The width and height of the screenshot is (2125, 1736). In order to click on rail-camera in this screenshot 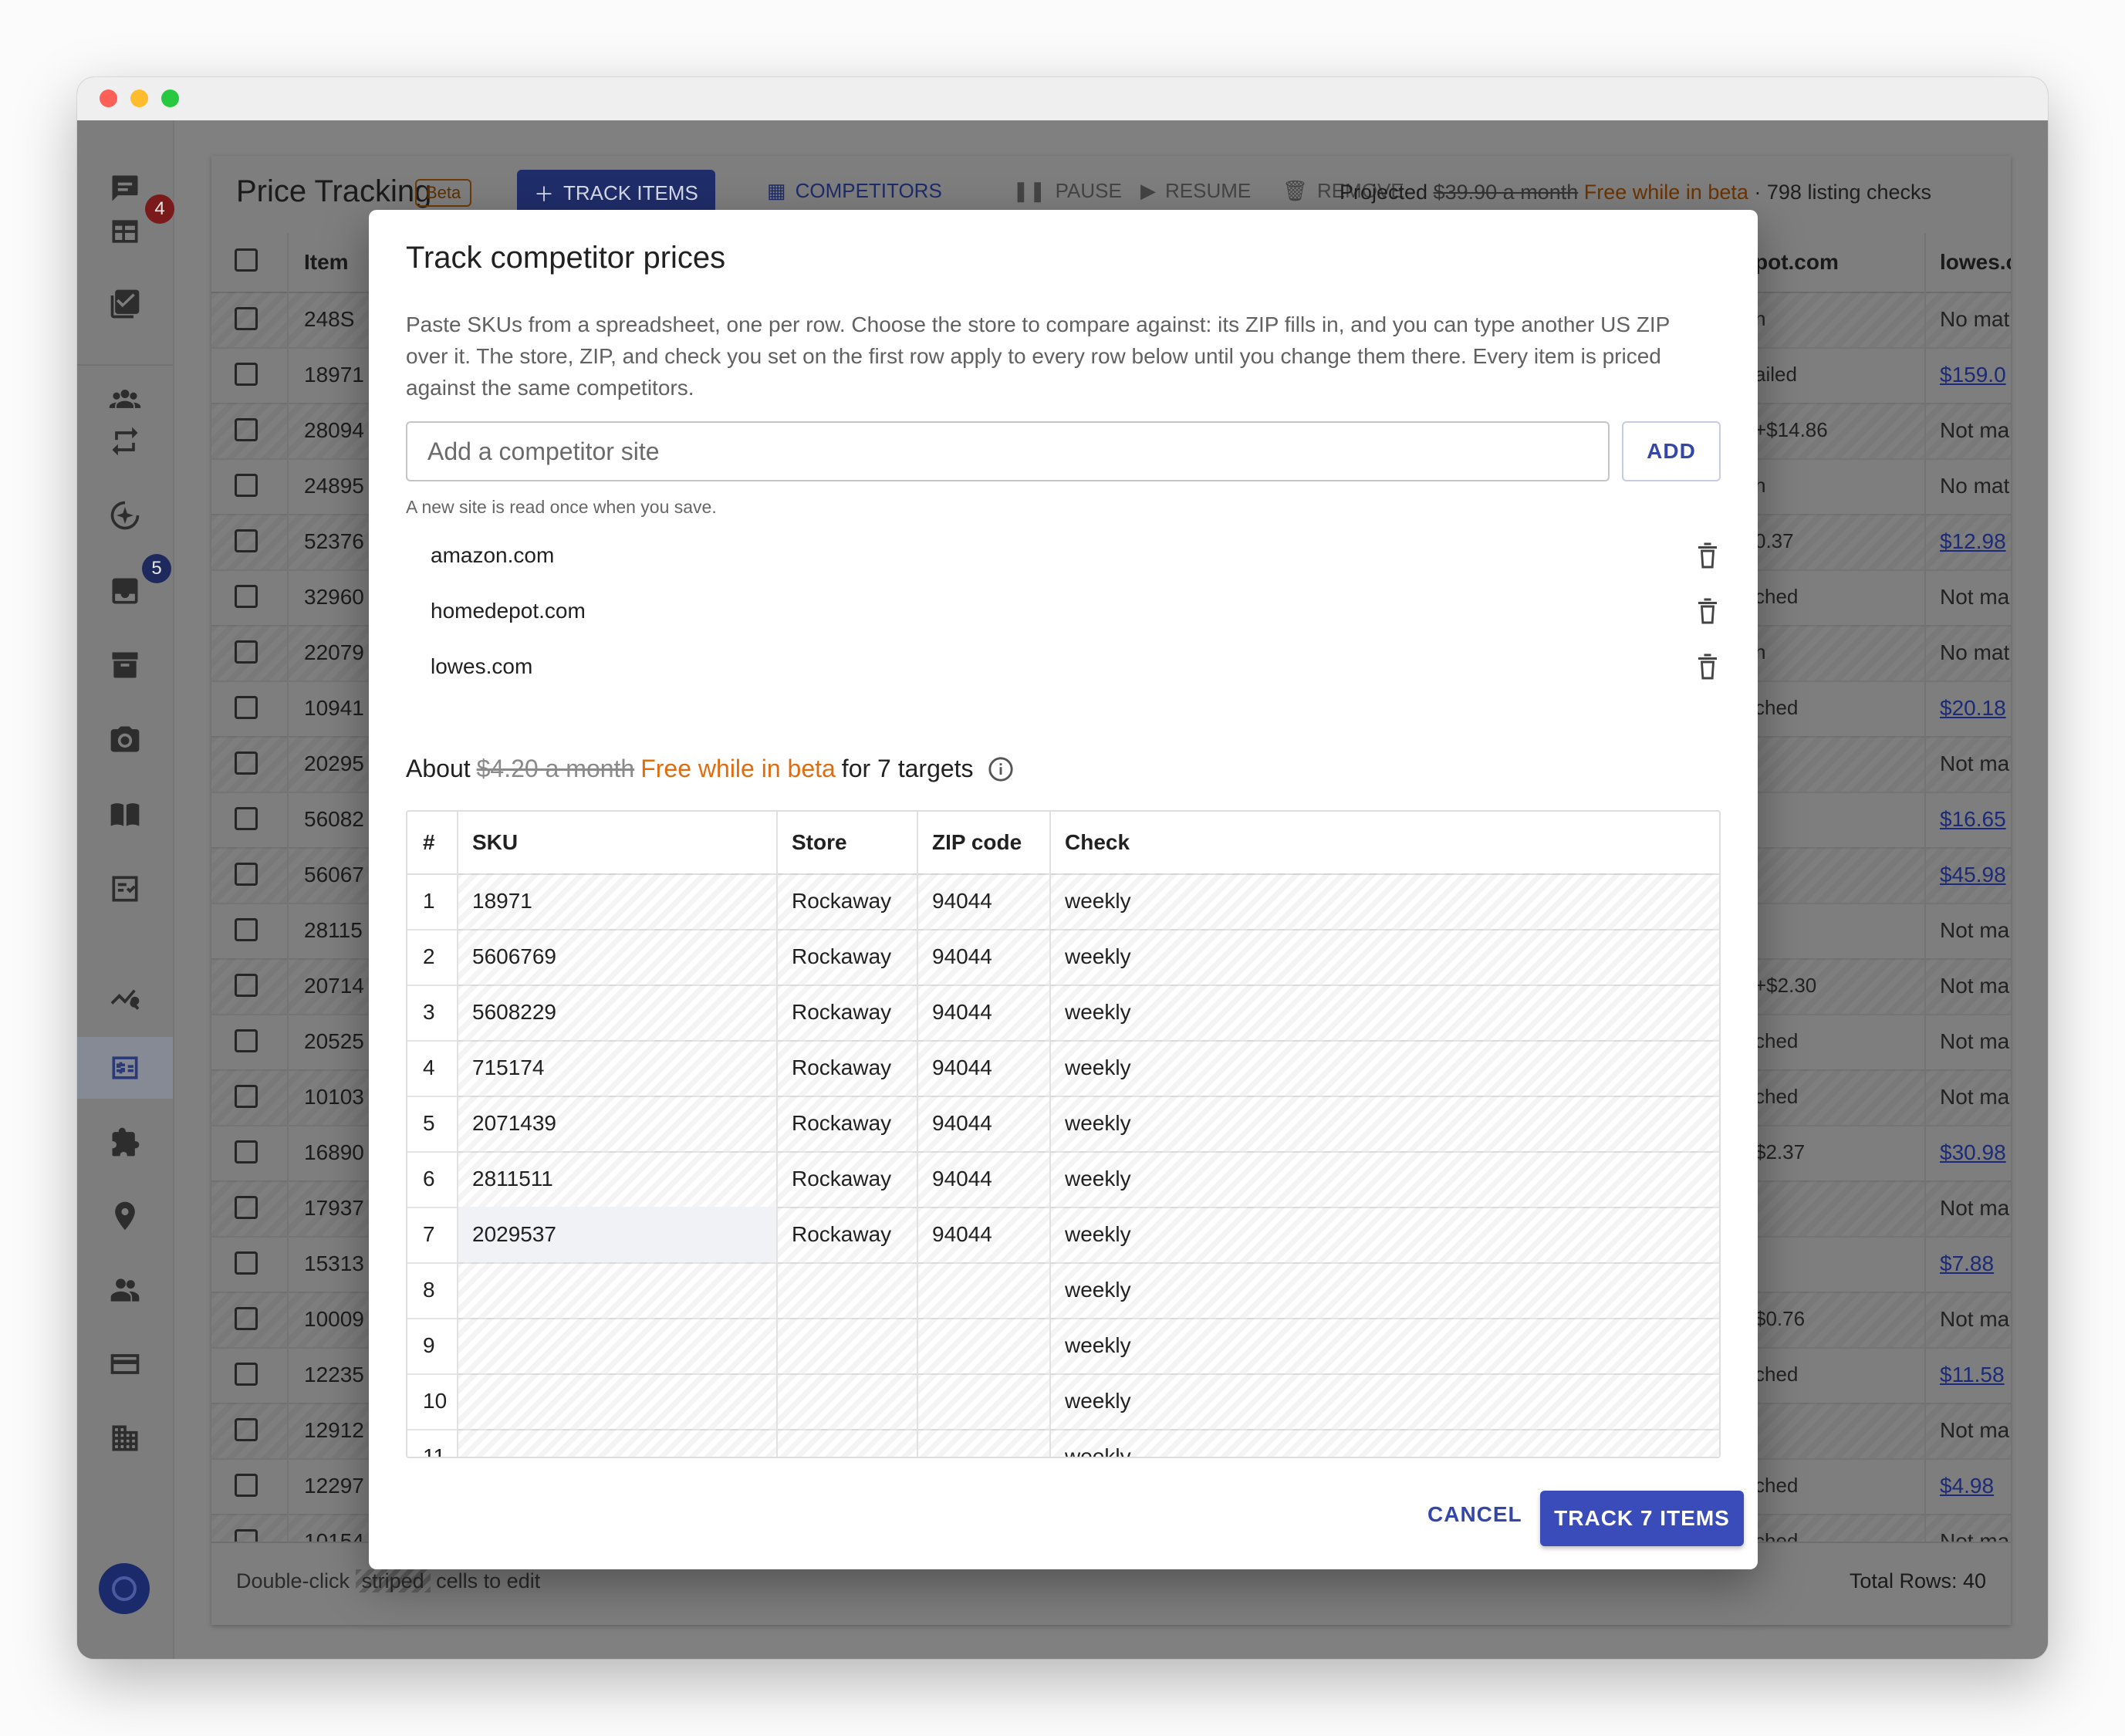, I will do `click(125, 739)`.